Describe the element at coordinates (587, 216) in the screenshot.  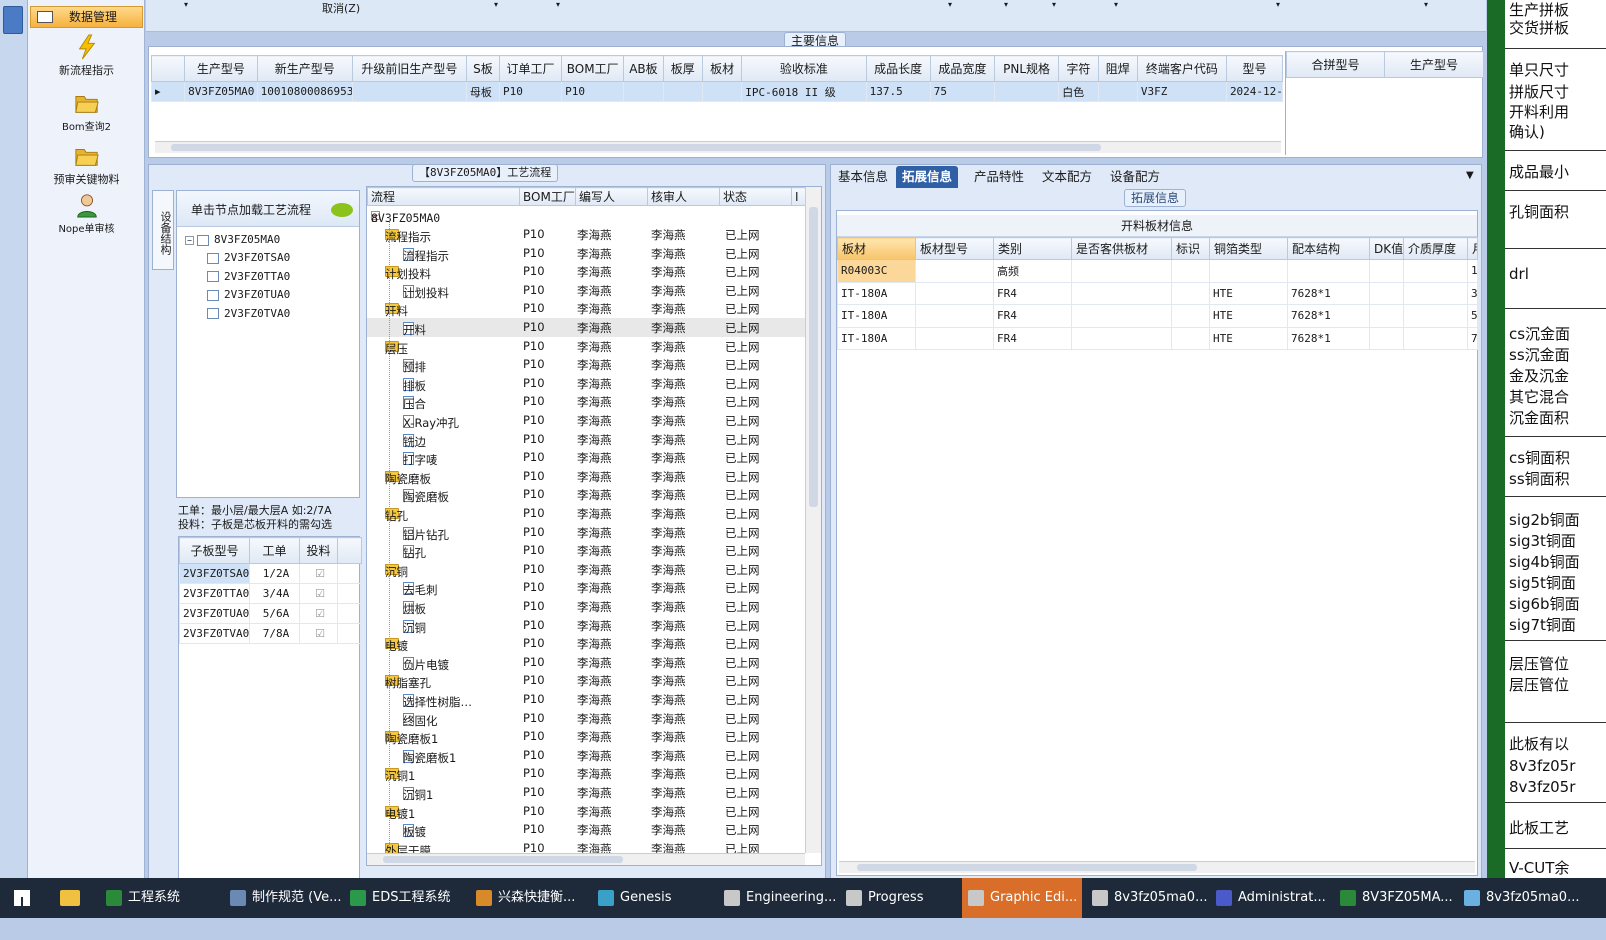
I see `flow-root: − ⌂ 8V3FZ05MA0` at that location.